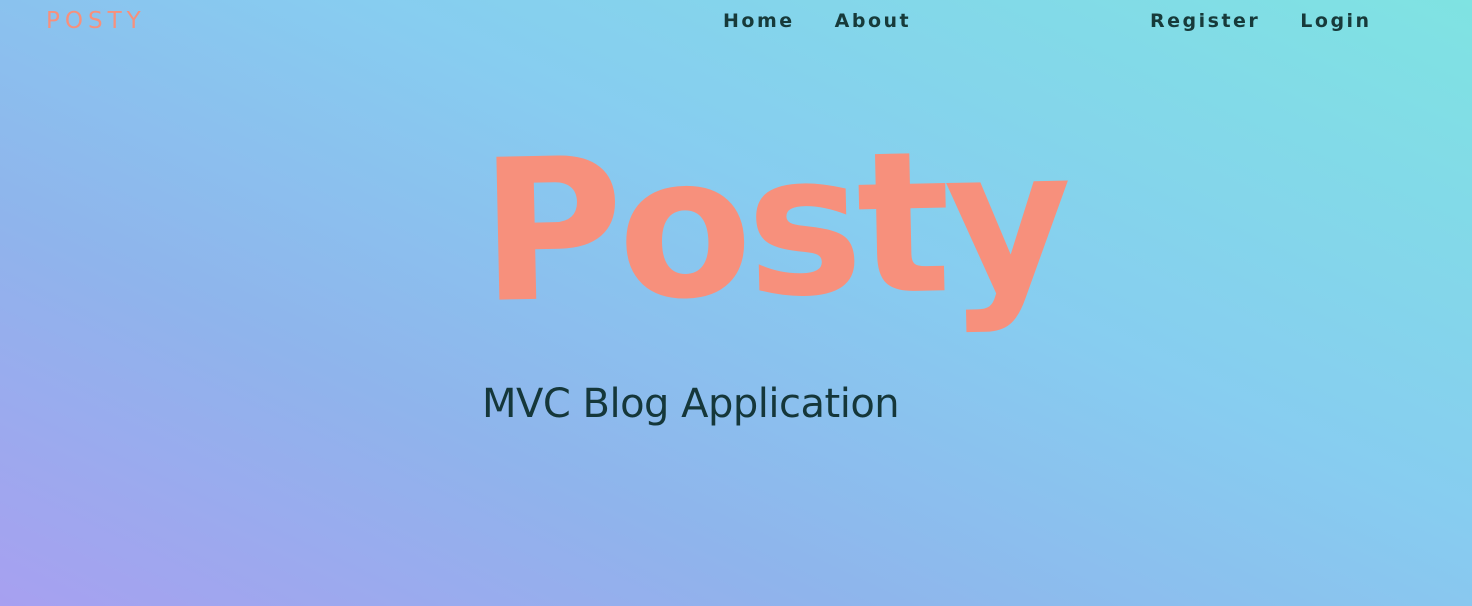 Image resolution: width=1472 pixels, height=606 pixels. I want to click on nav-link-home: Home, so click(759, 21).